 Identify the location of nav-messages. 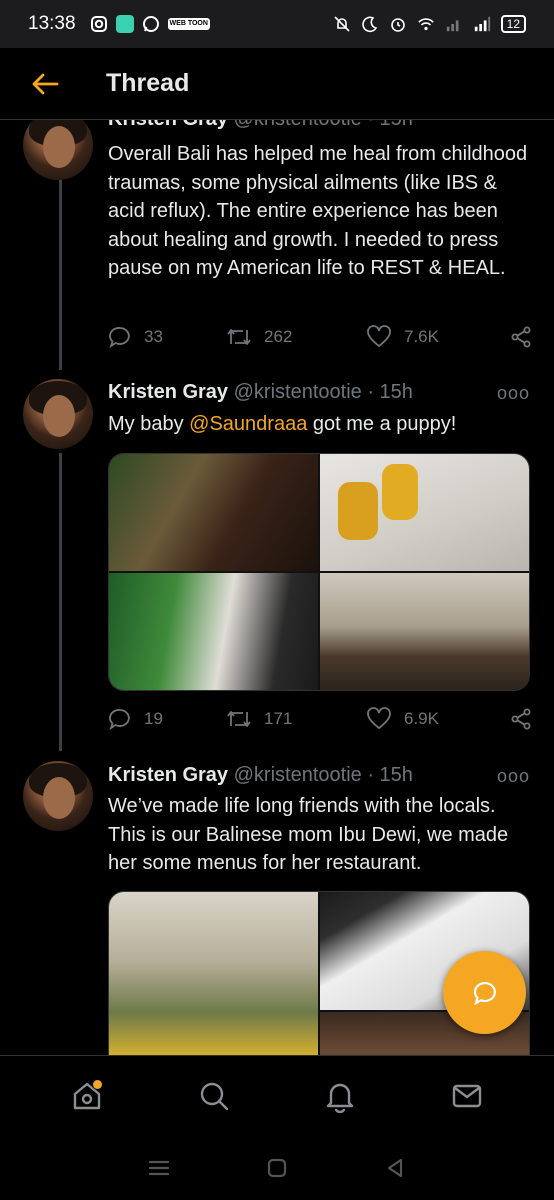
(467, 1096).